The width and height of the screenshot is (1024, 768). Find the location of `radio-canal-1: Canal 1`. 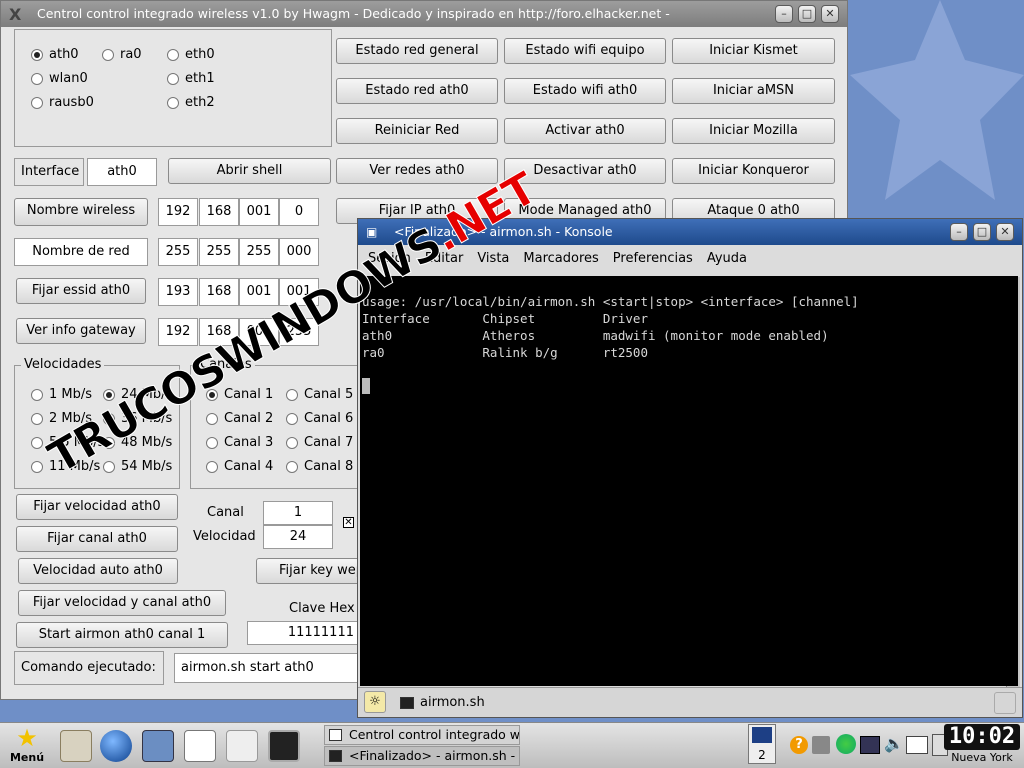

radio-canal-1: Canal 1 is located at coordinates (239, 394).